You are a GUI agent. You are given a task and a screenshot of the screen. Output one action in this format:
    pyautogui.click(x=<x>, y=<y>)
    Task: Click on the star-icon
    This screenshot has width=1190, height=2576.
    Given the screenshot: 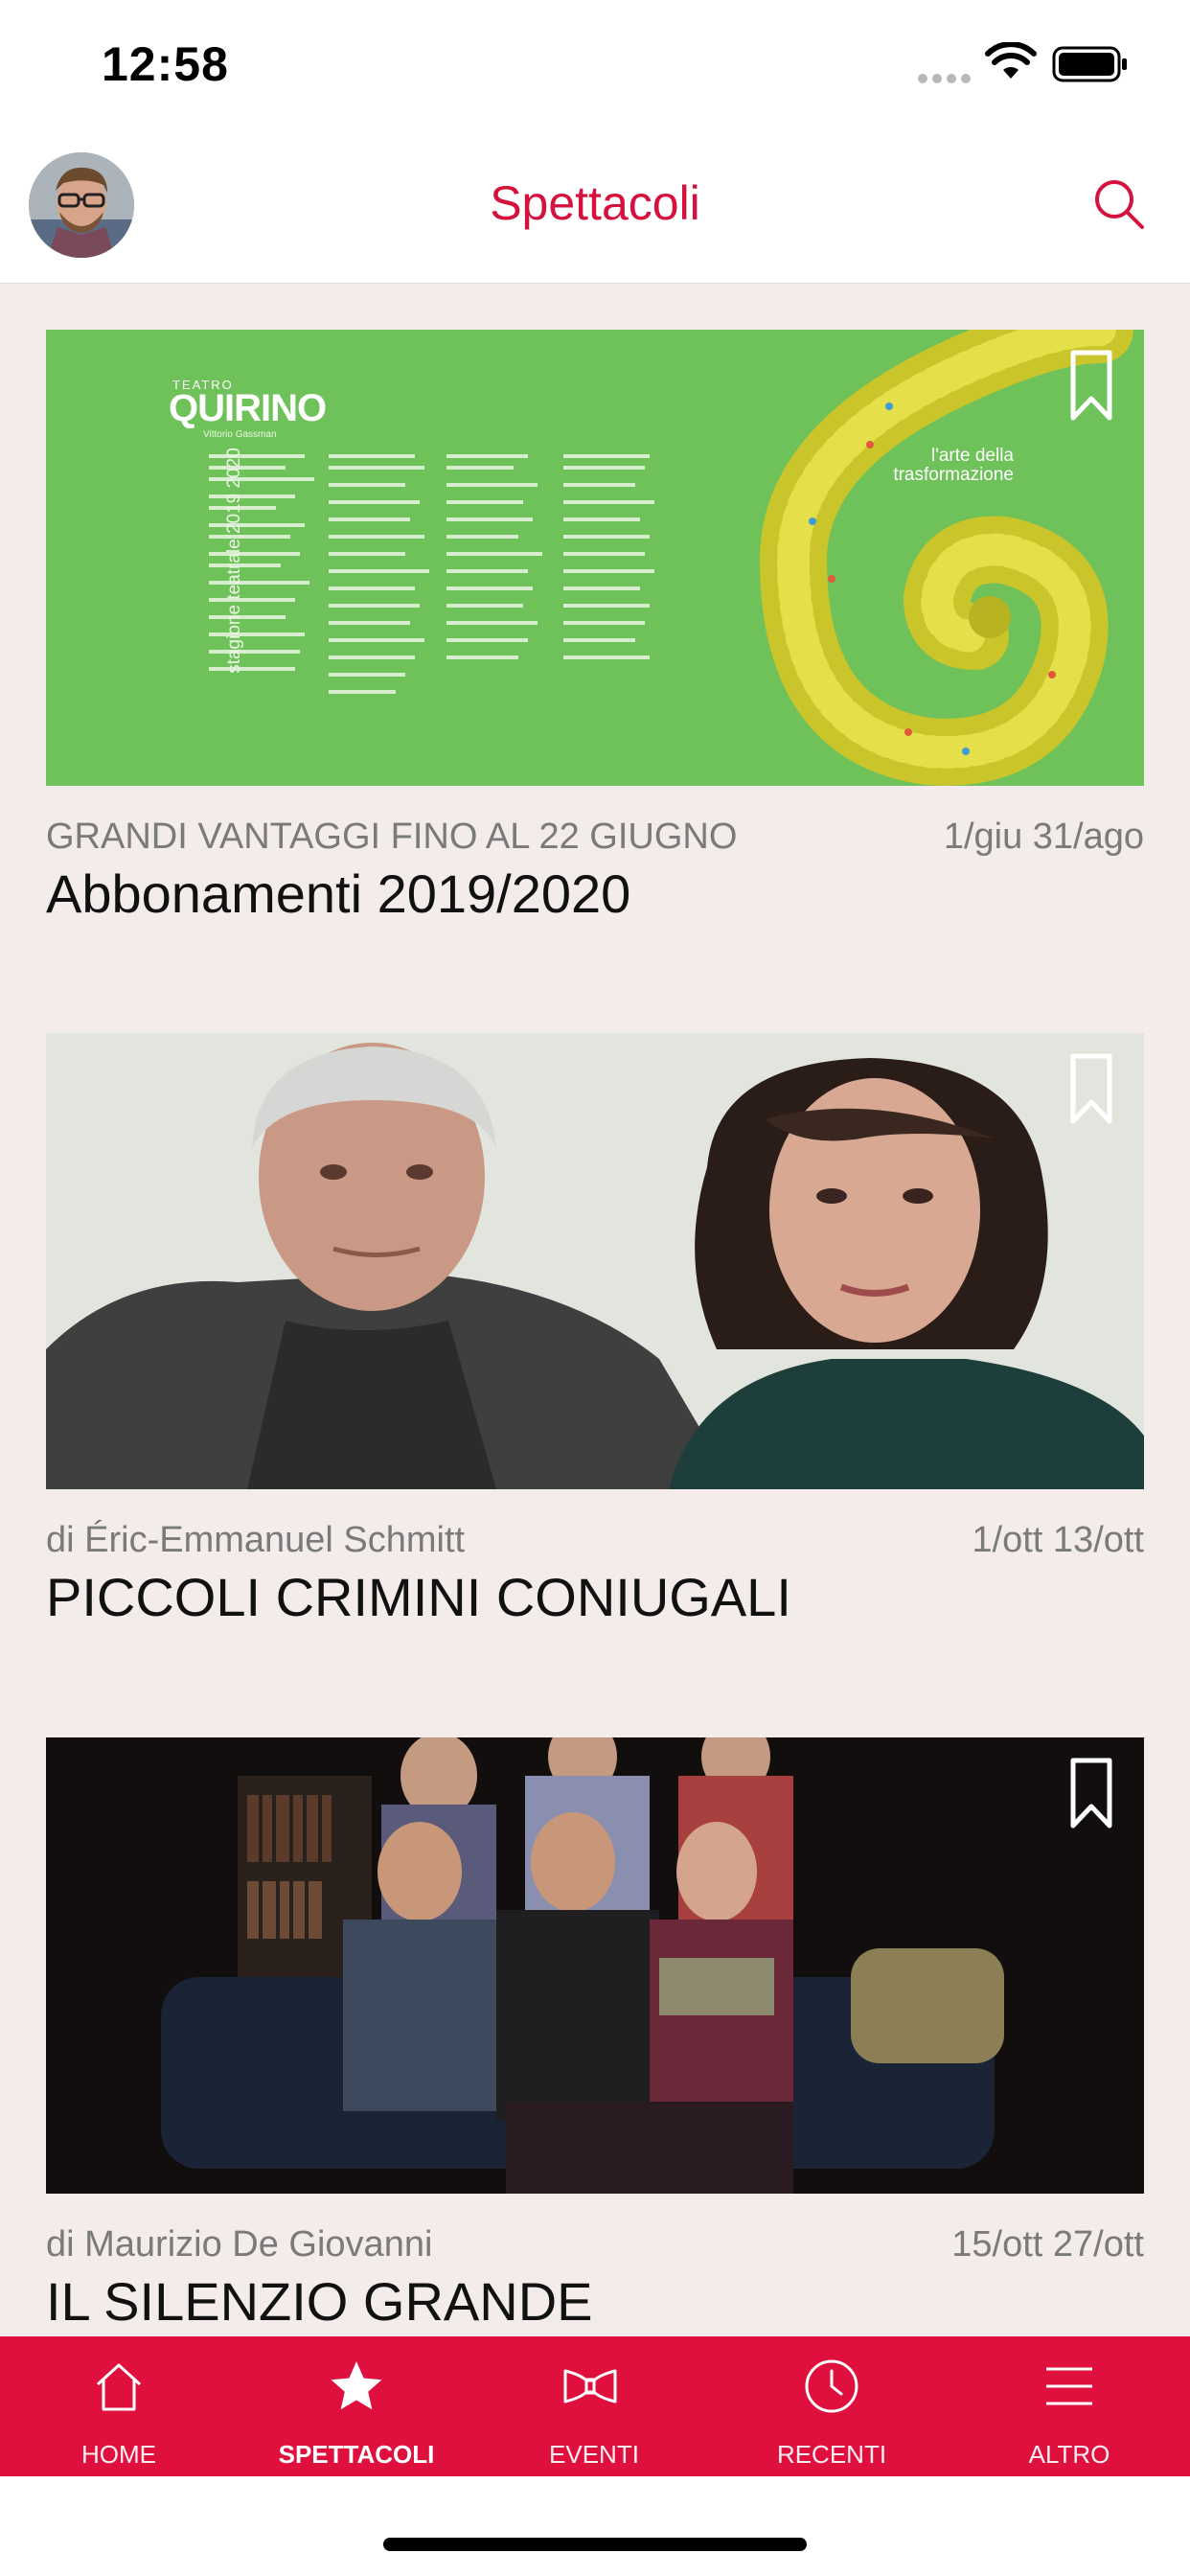 What is the action you would take?
    pyautogui.click(x=357, y=2386)
    